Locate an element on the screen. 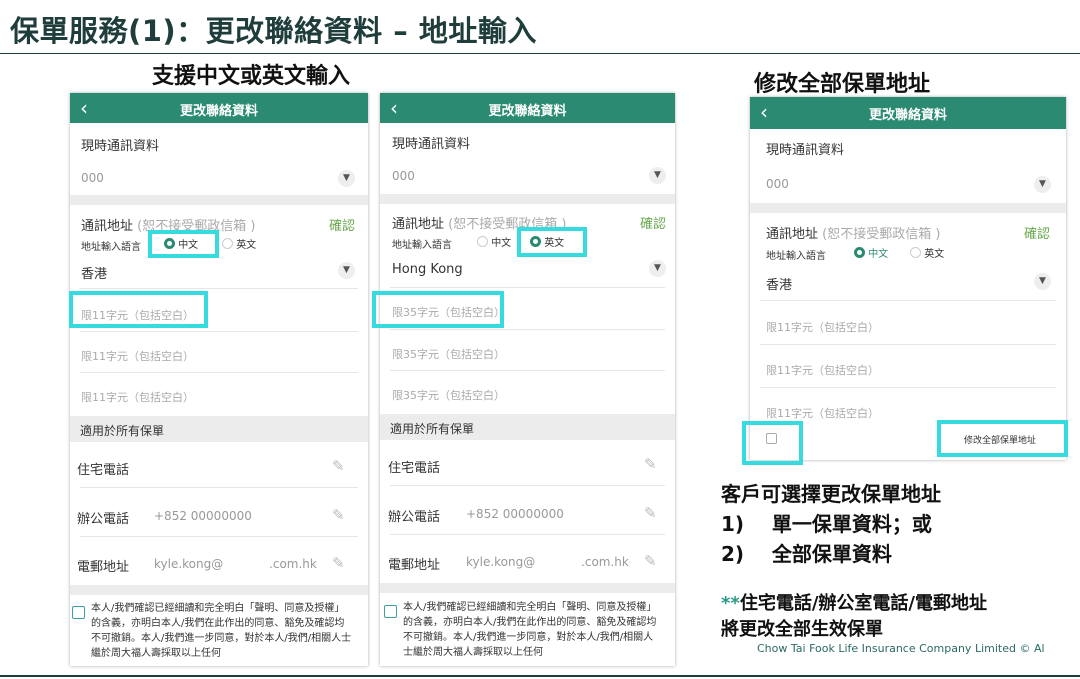 Image resolution: width=1080 pixels, height=679 pixels. caption-language-support: 支援中文或英文輸入 is located at coordinates (251, 76).